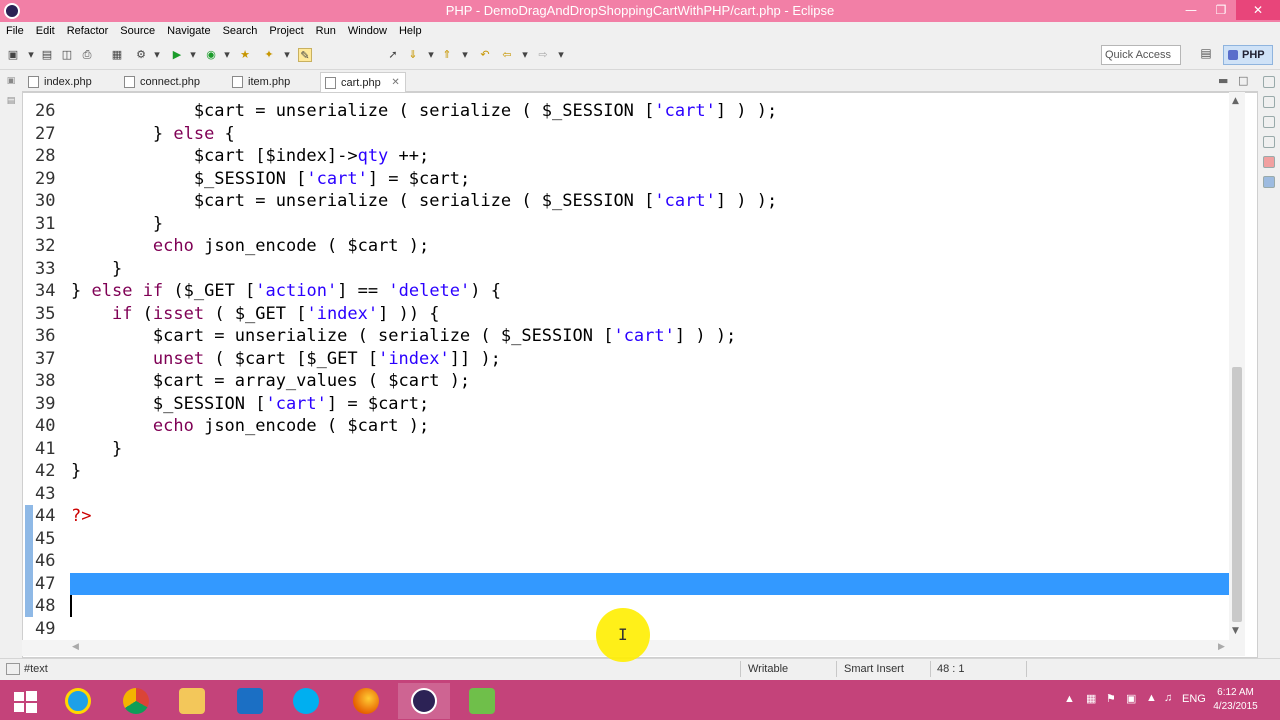 Image resolution: width=1280 pixels, height=720 pixels. What do you see at coordinates (628, 561) in the screenshot?
I see `code-line: 46` at bounding box center [628, 561].